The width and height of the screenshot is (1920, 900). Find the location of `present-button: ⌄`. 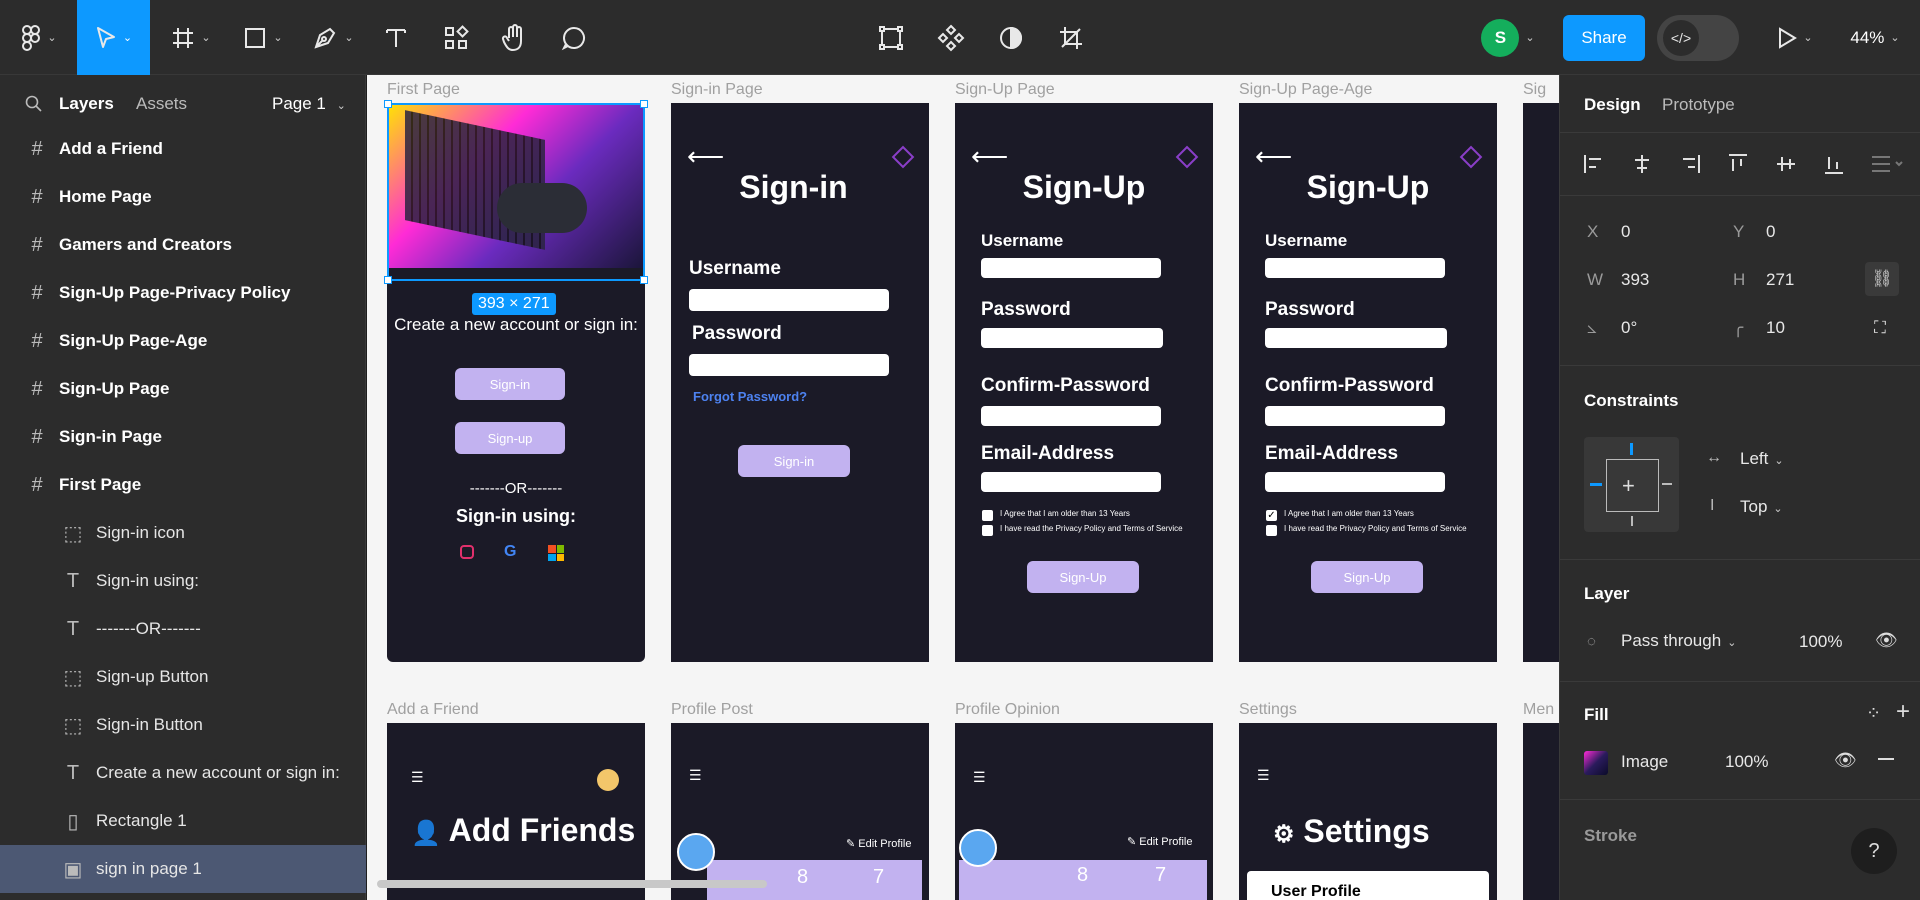

present-button: ⌄ is located at coordinates (1795, 37).